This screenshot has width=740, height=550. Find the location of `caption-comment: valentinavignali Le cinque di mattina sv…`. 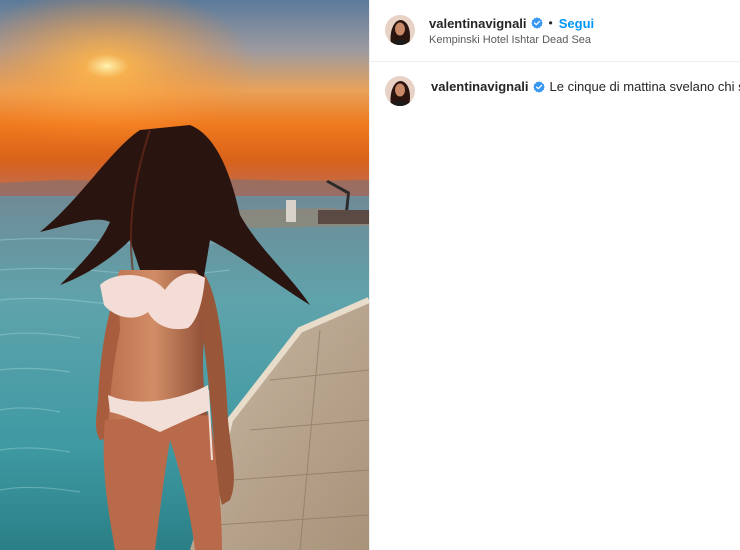

caption-comment: valentinavignali Le cinque di mattina sv… is located at coordinates (555, 92).